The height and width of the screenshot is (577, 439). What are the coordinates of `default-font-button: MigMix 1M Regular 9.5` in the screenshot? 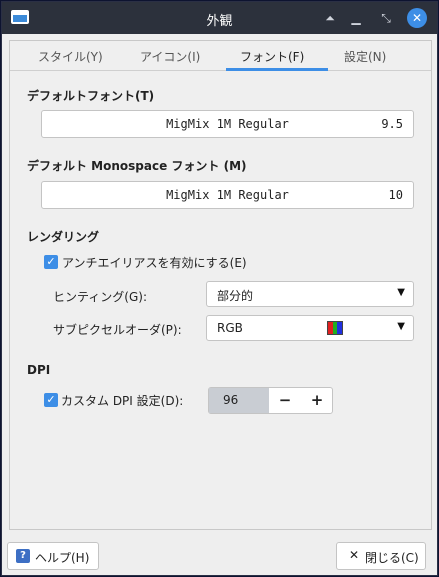 It's located at (227, 124).